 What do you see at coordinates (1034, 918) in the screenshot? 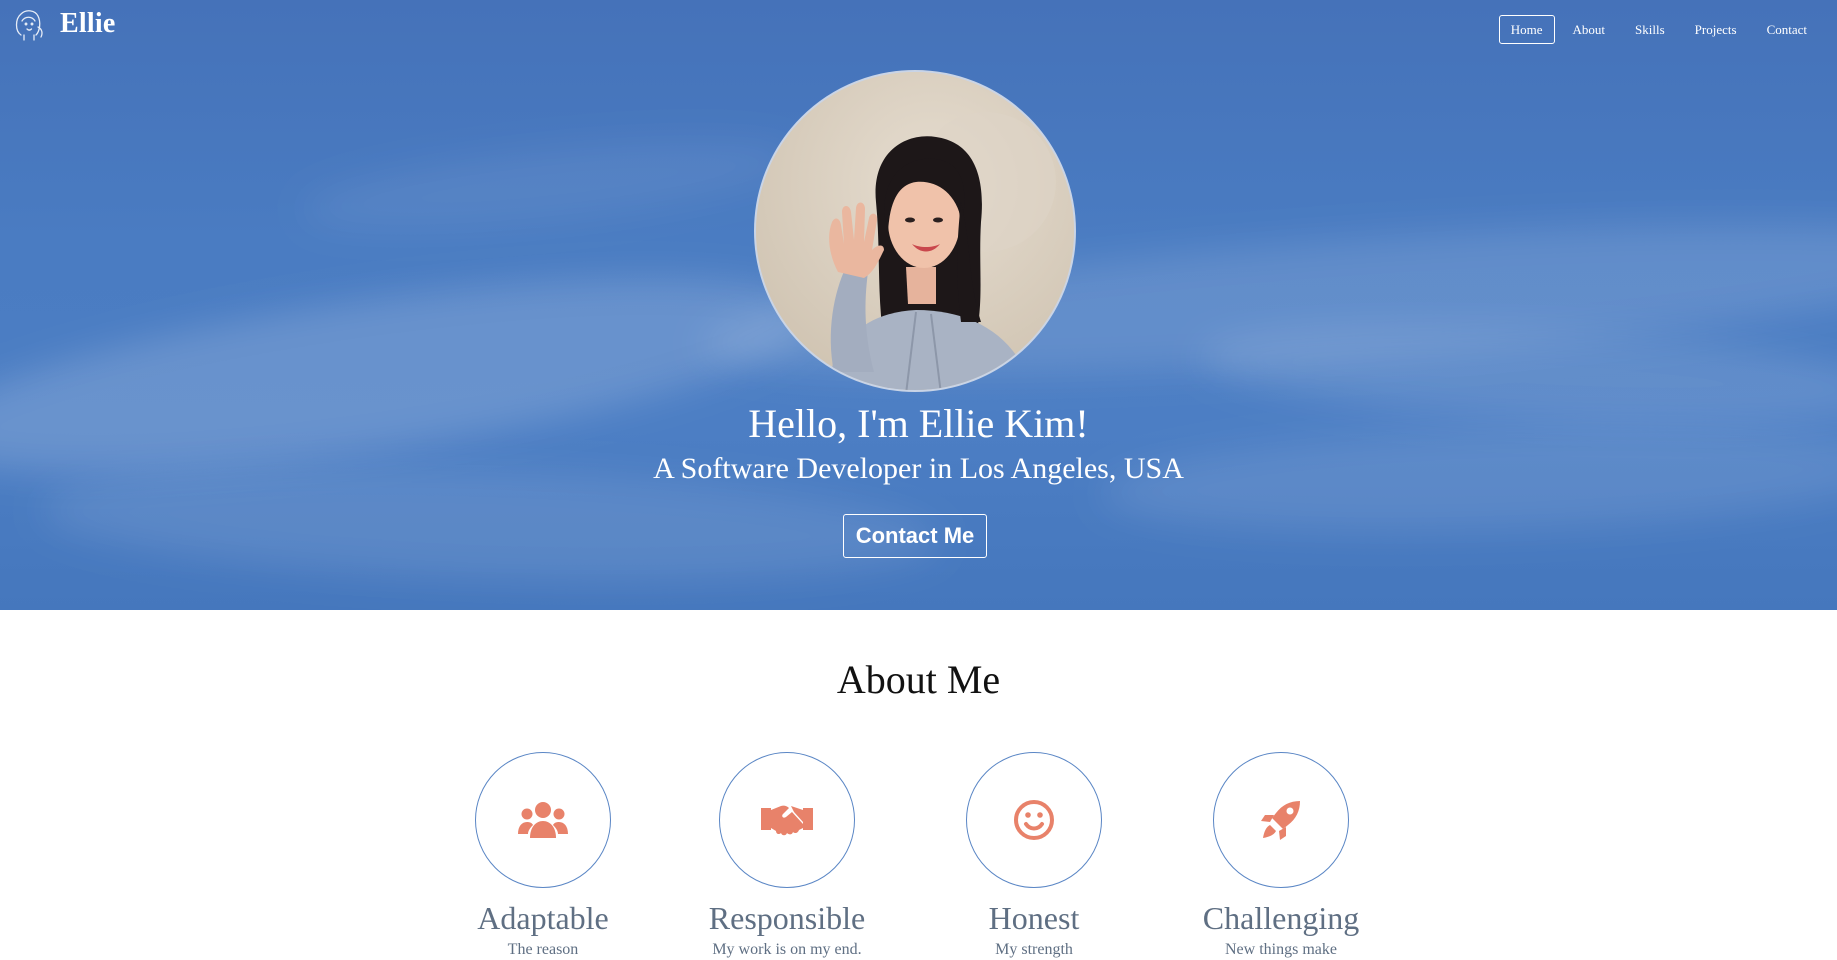
I see `value-title: Honest` at bounding box center [1034, 918].